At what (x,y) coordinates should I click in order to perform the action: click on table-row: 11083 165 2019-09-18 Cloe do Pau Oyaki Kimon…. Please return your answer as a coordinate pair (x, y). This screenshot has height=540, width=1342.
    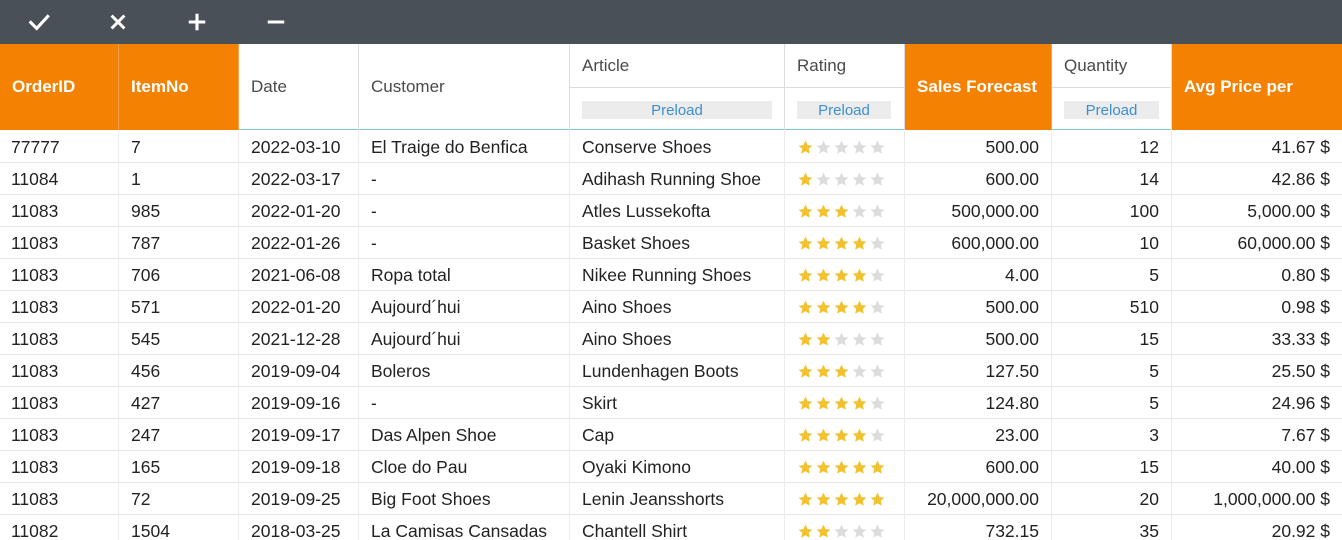
    Looking at the image, I should click on (671, 467).